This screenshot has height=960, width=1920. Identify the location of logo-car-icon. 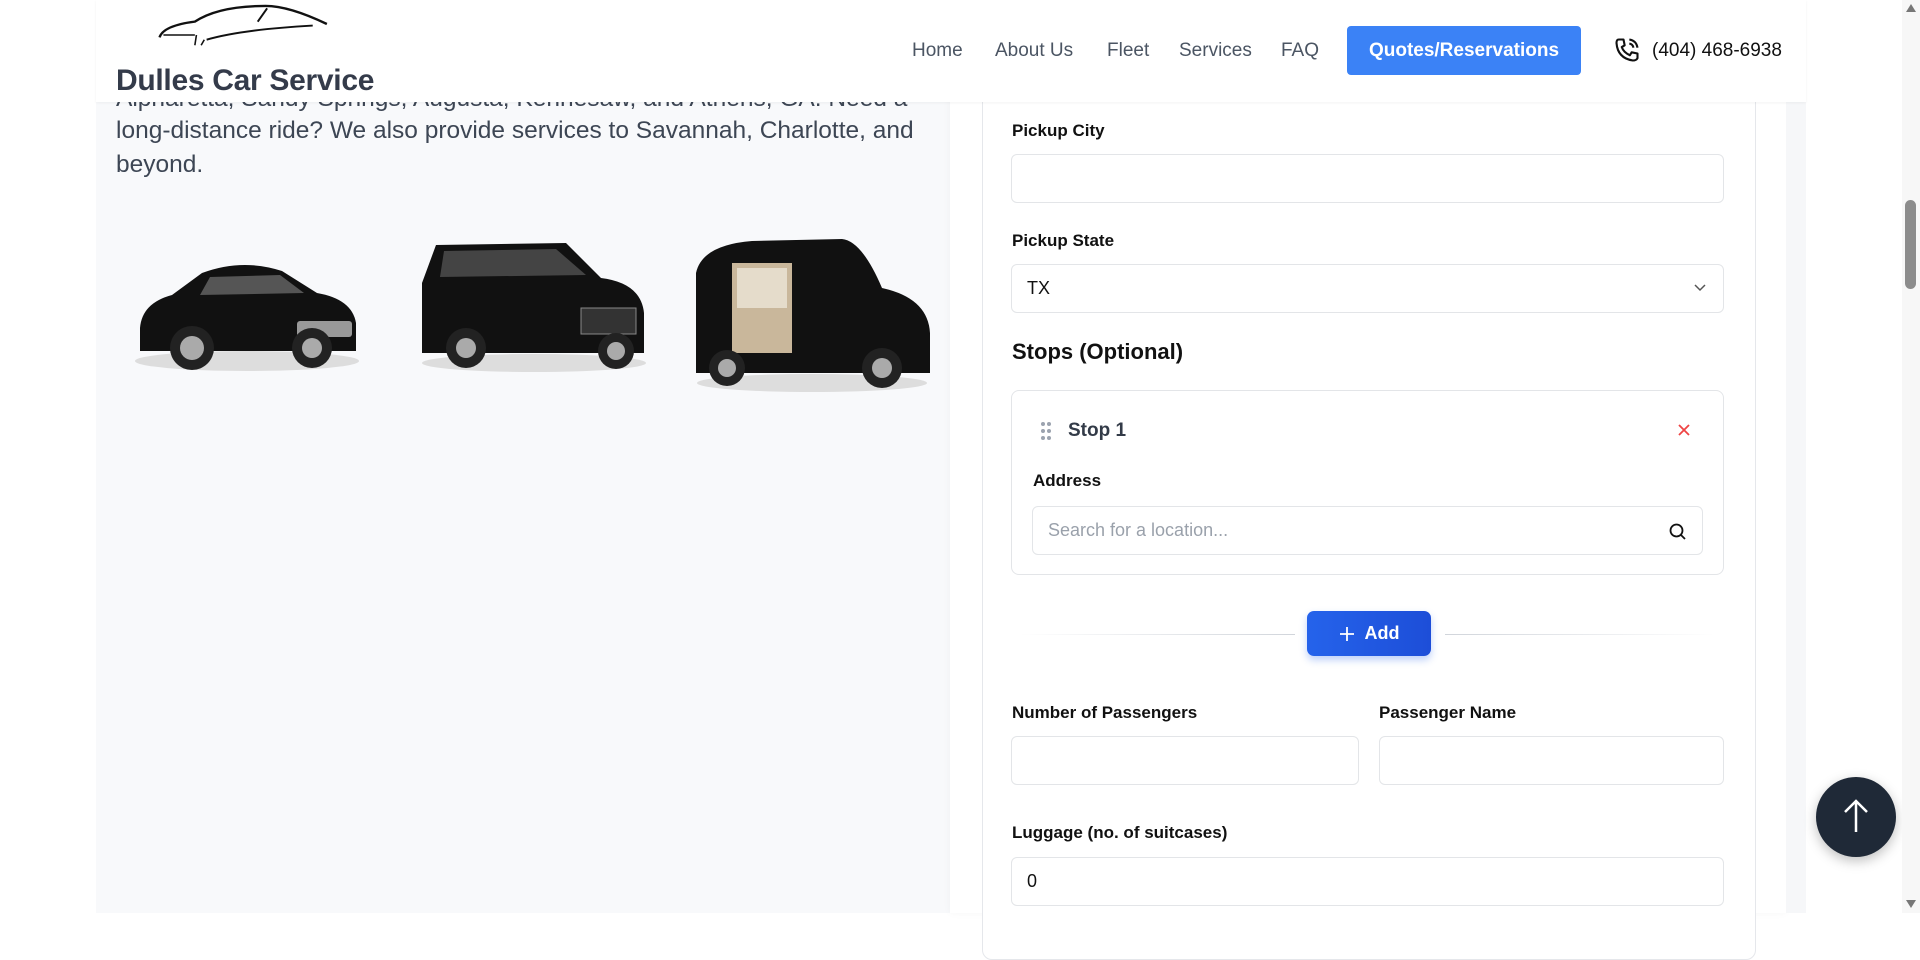
(242, 29).